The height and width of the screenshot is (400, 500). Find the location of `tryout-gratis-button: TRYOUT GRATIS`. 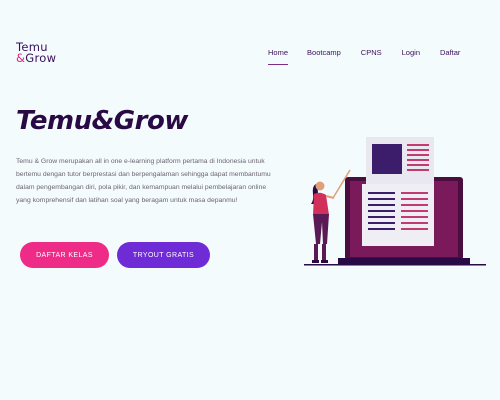

tryout-gratis-button: TRYOUT GRATIS is located at coordinates (163, 255).